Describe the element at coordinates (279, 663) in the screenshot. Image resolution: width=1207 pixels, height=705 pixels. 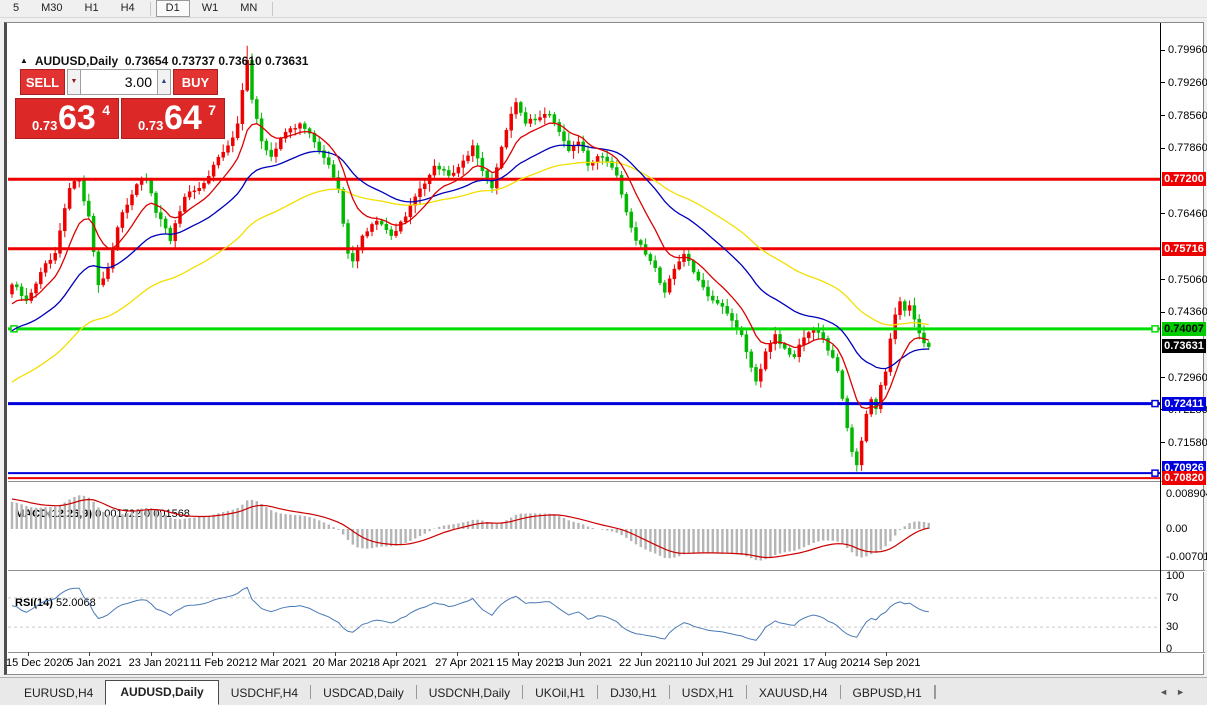
I see `date-axis-label: 2 Mar 2021` at that location.